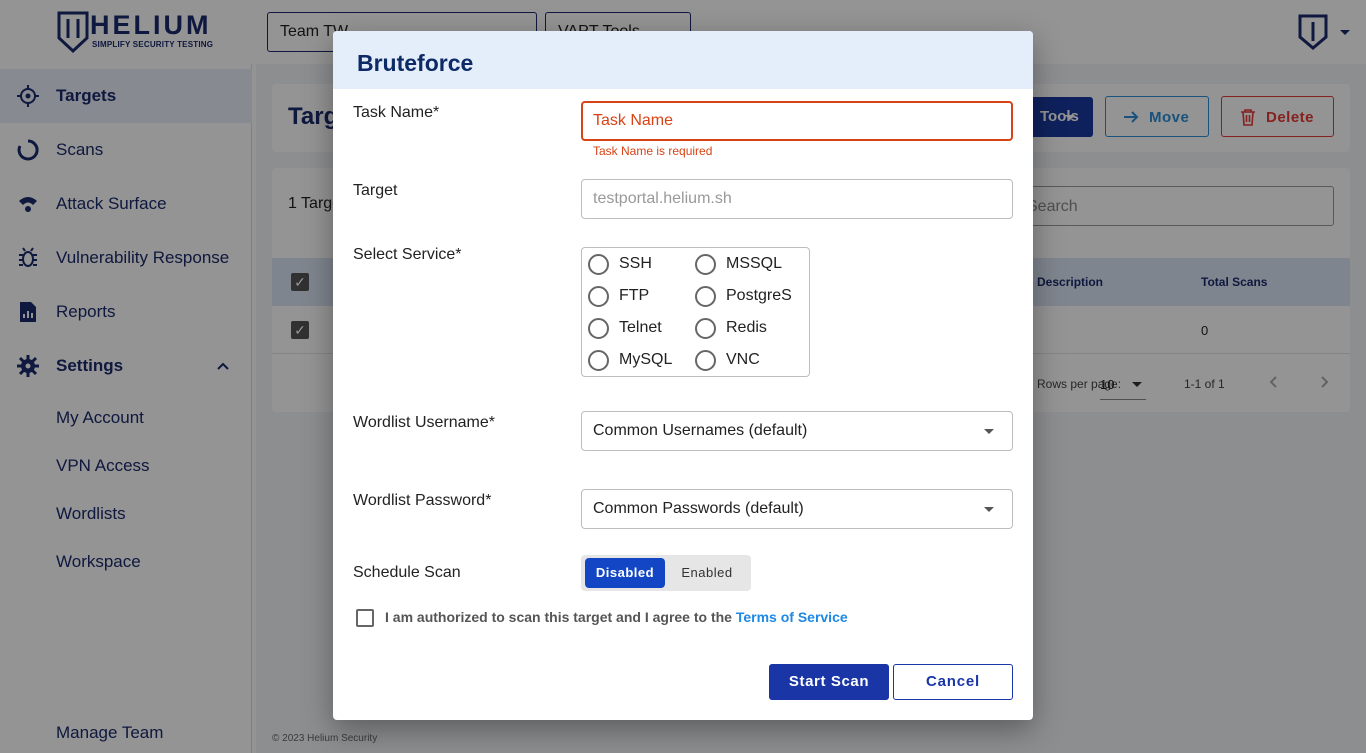 This screenshot has height=753, width=1366. What do you see at coordinates (683, 60) in the screenshot?
I see `dialog-header: Bruteforce` at bounding box center [683, 60].